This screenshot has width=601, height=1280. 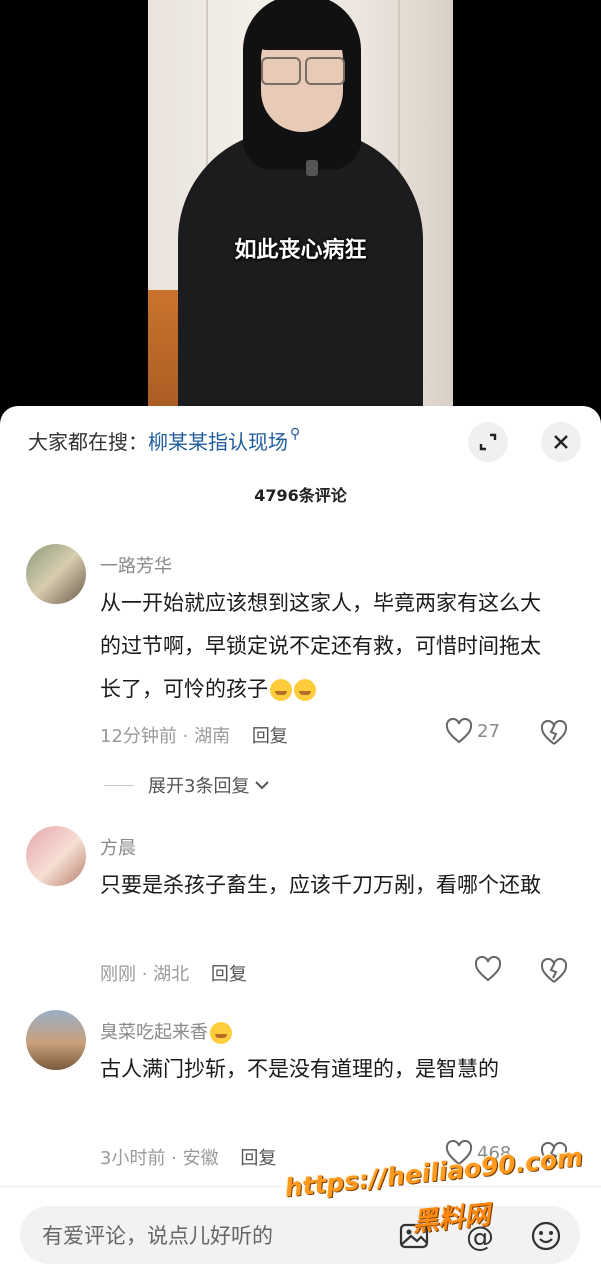 I want to click on mic-image, so click(x=312, y=168).